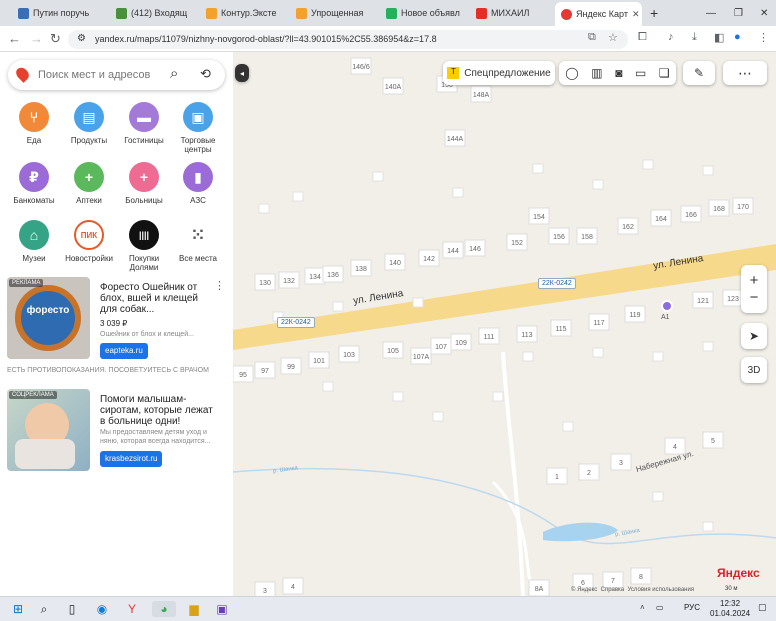 The image size is (776, 621). I want to click on house-number: 144А, so click(455, 139).